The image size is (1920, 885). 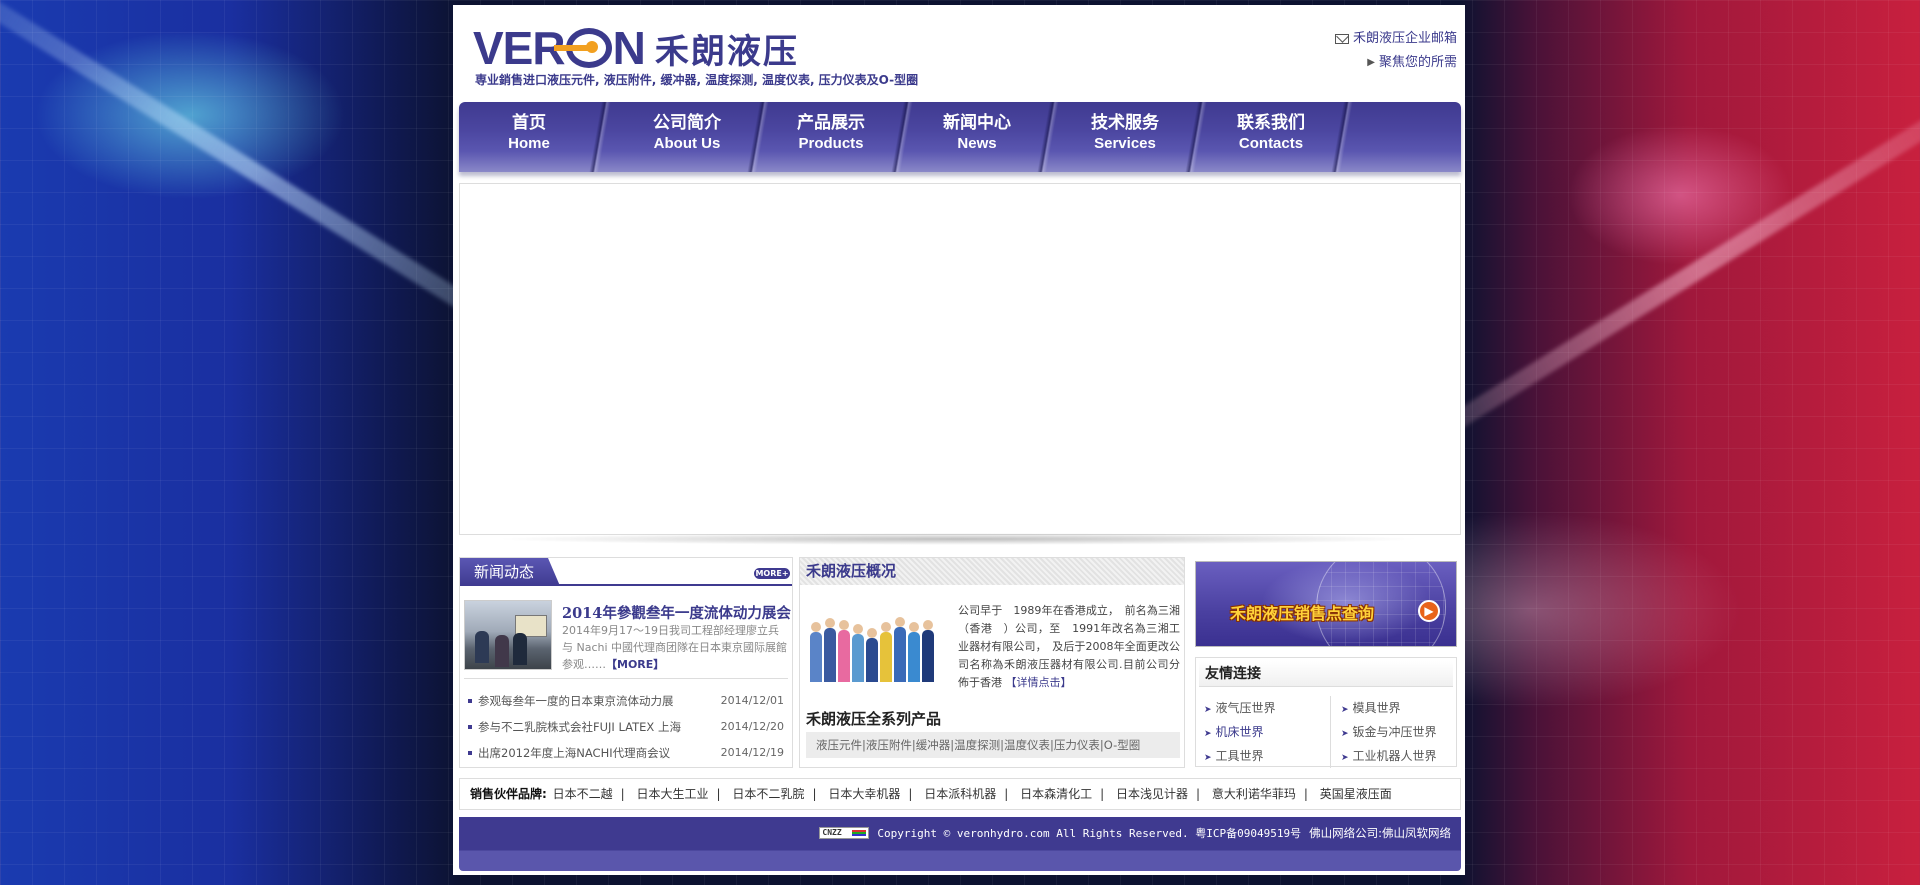 What do you see at coordinates (1326, 674) in the screenshot?
I see `friend-links-title: 友情连接` at bounding box center [1326, 674].